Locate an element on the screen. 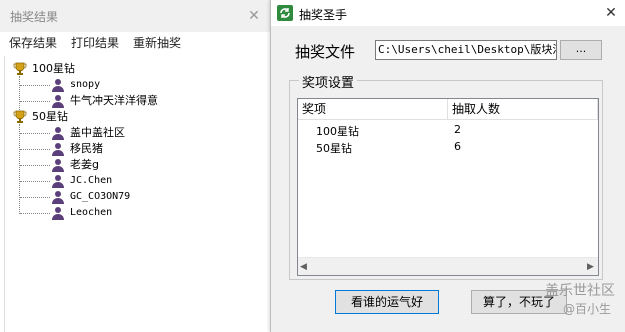 The image size is (625, 332). tree-item: 牛气冲天洋洋得意 is located at coordinates (114, 101).